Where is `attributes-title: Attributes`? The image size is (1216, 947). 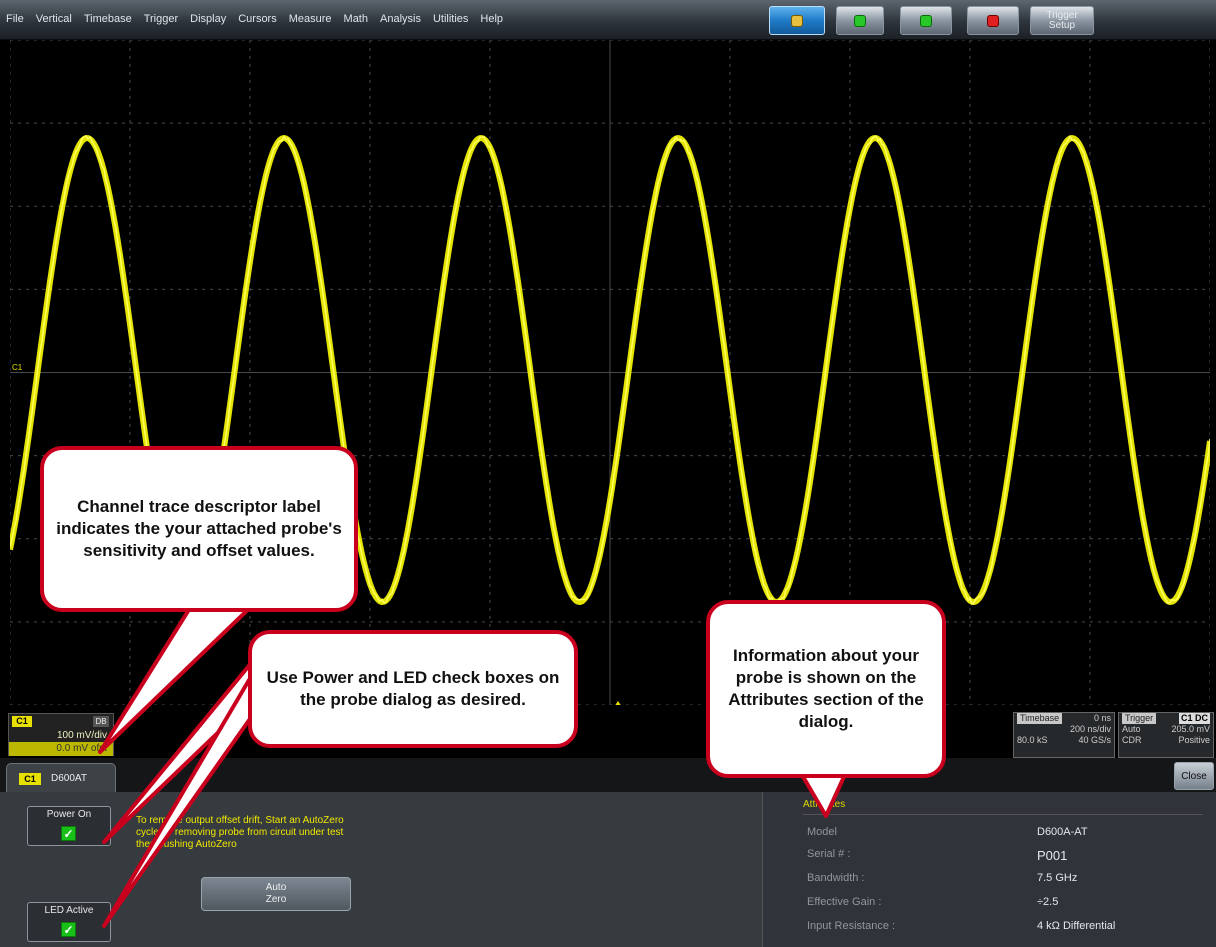 attributes-title: Attributes is located at coordinates (824, 804).